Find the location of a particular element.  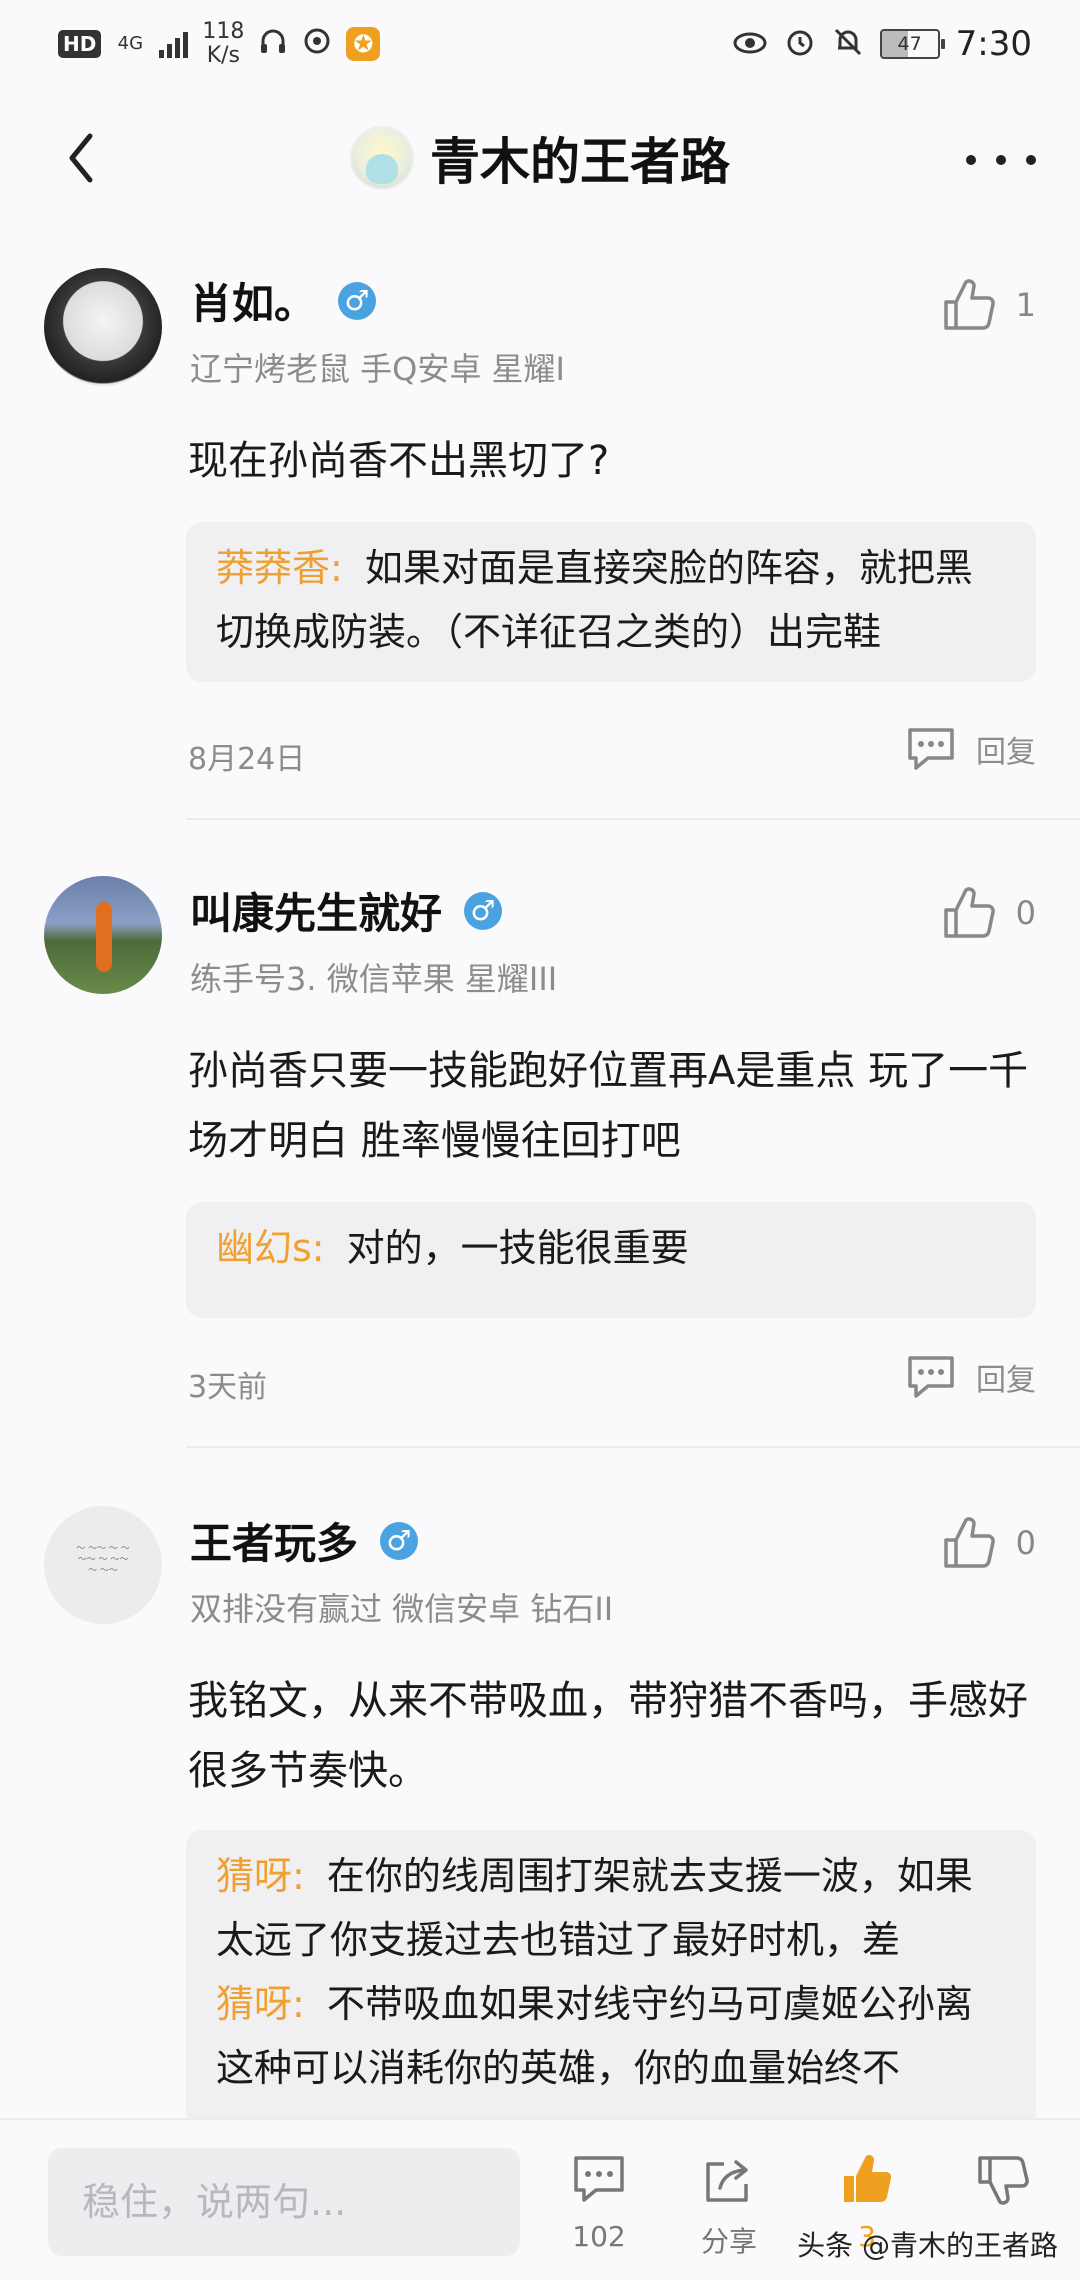

hd-indicator: HD is located at coordinates (80, 44).